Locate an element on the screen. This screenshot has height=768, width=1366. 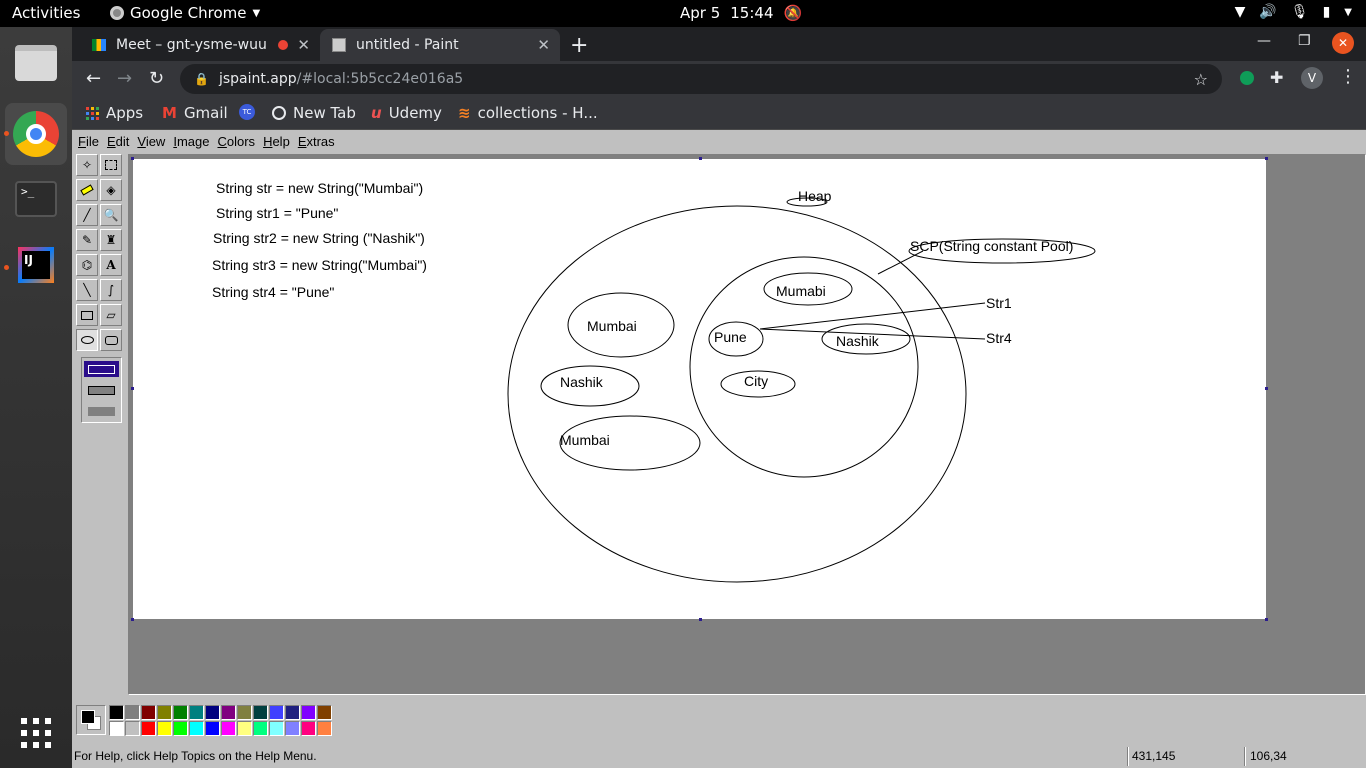
bookmark-apps: Apps is located at coordinates (114, 113).